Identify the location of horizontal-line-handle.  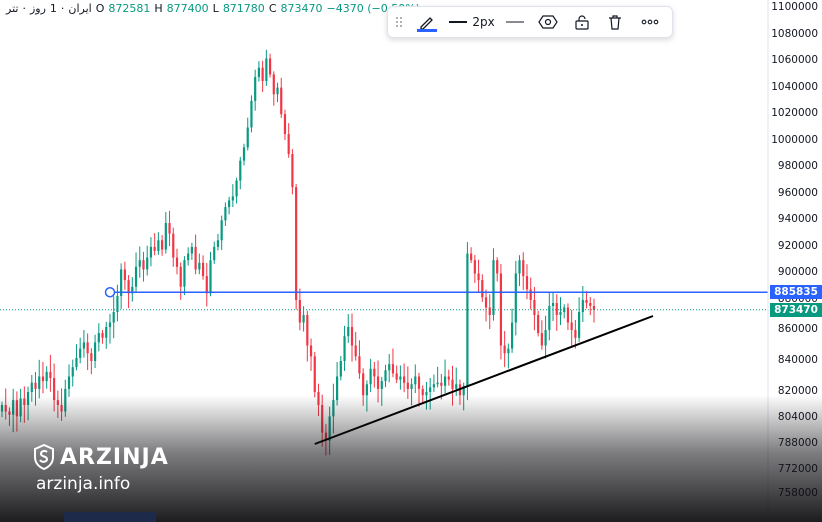
(110, 292).